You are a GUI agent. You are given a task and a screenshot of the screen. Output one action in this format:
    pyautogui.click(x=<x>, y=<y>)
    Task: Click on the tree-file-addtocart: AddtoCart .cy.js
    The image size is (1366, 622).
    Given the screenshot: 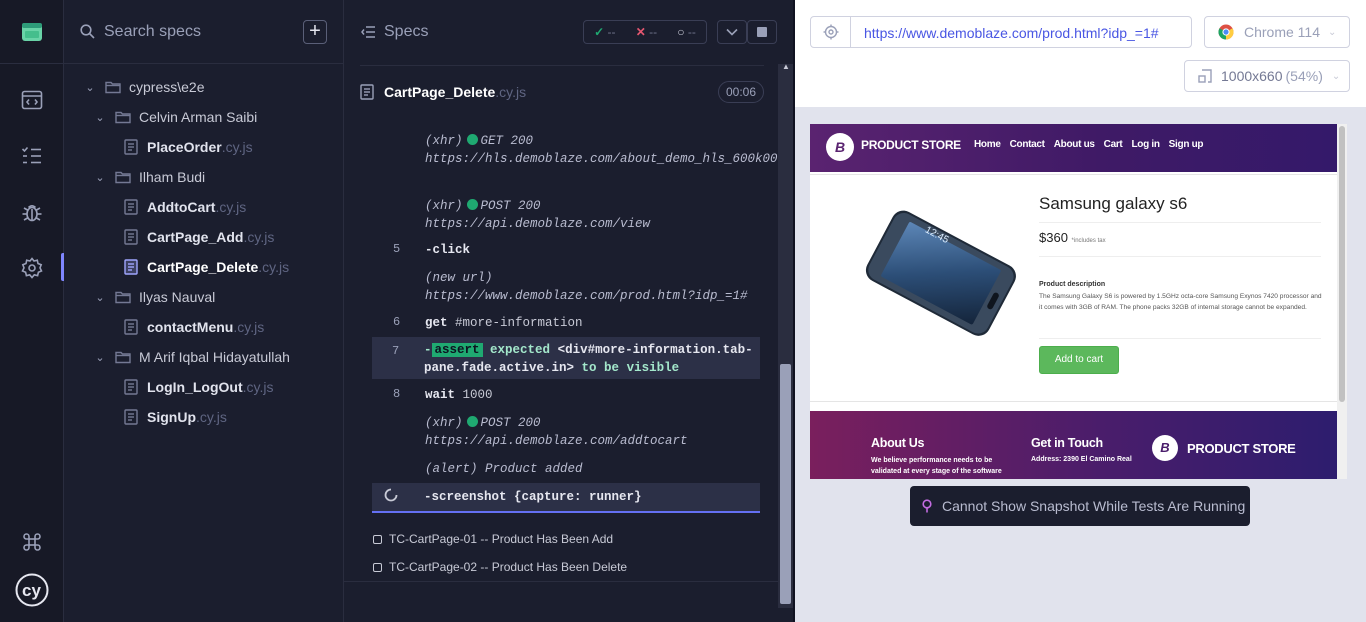 What is the action you would take?
    pyautogui.click(x=203, y=207)
    